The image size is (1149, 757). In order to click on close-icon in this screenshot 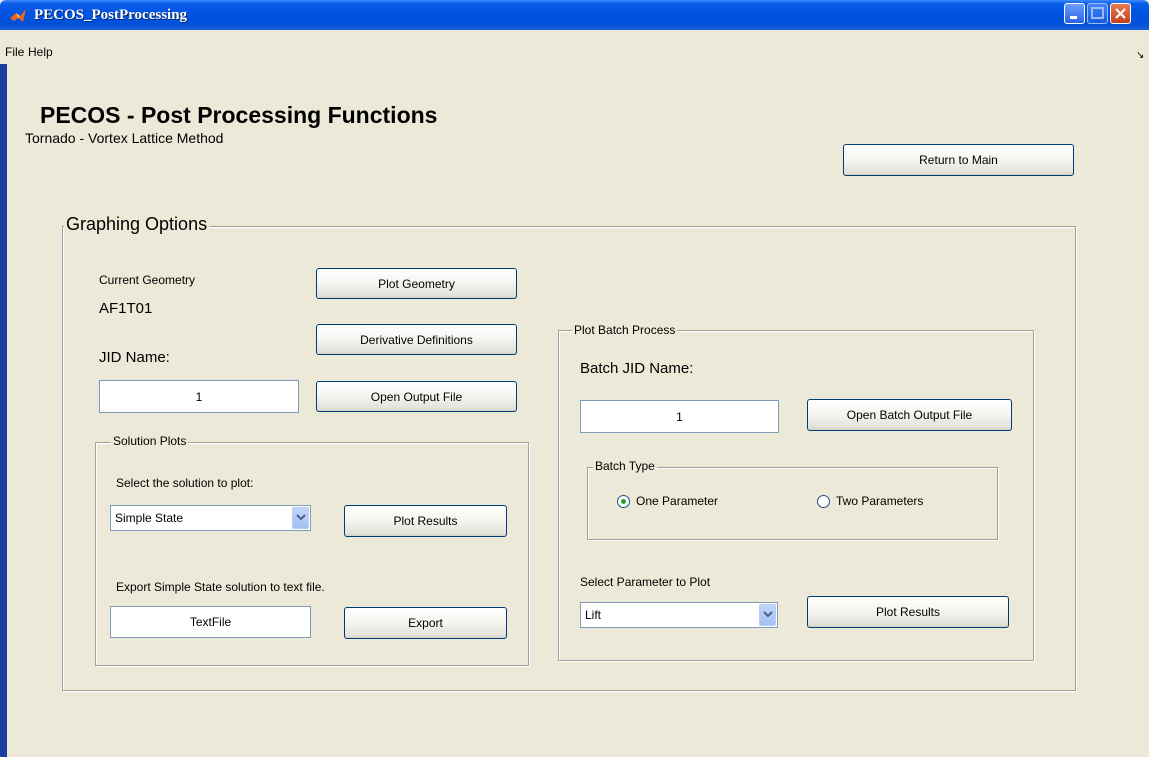, I will do `click(1120, 13)`.